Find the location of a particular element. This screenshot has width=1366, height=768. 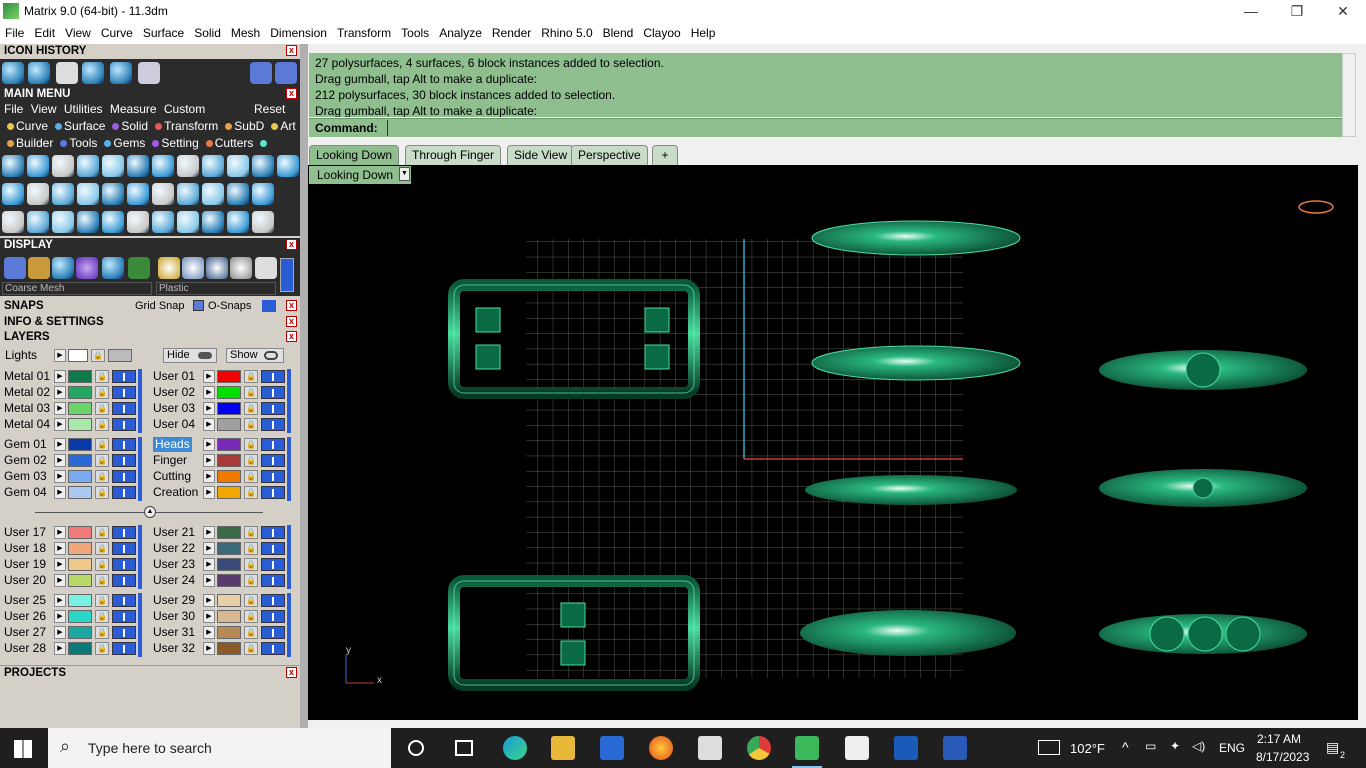

layers-header: LAYERS x is located at coordinates (150, 337).